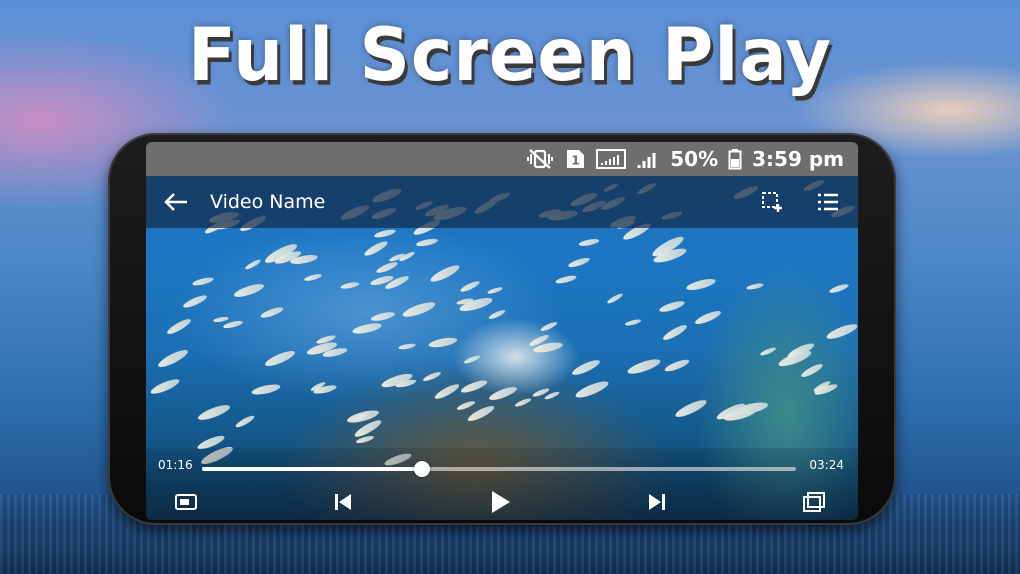 This screenshot has width=1020, height=574. Describe the element at coordinates (502, 202) in the screenshot. I see `player-top-bar: Video Name` at that location.